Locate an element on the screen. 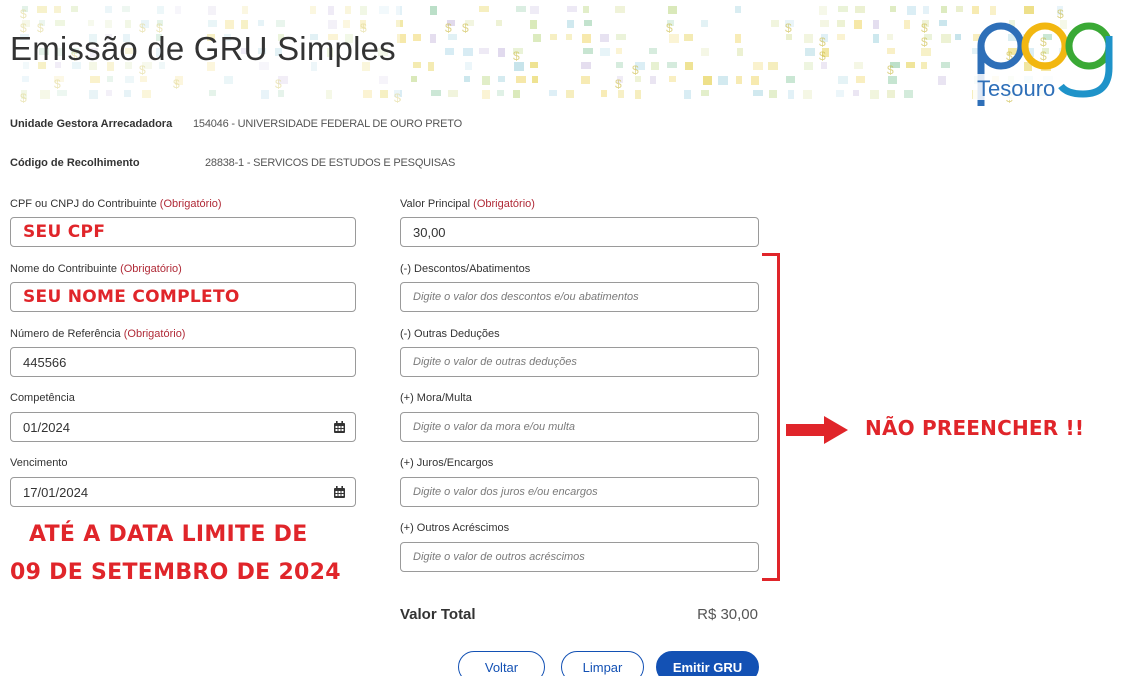  red-bracket is located at coordinates (771, 417).